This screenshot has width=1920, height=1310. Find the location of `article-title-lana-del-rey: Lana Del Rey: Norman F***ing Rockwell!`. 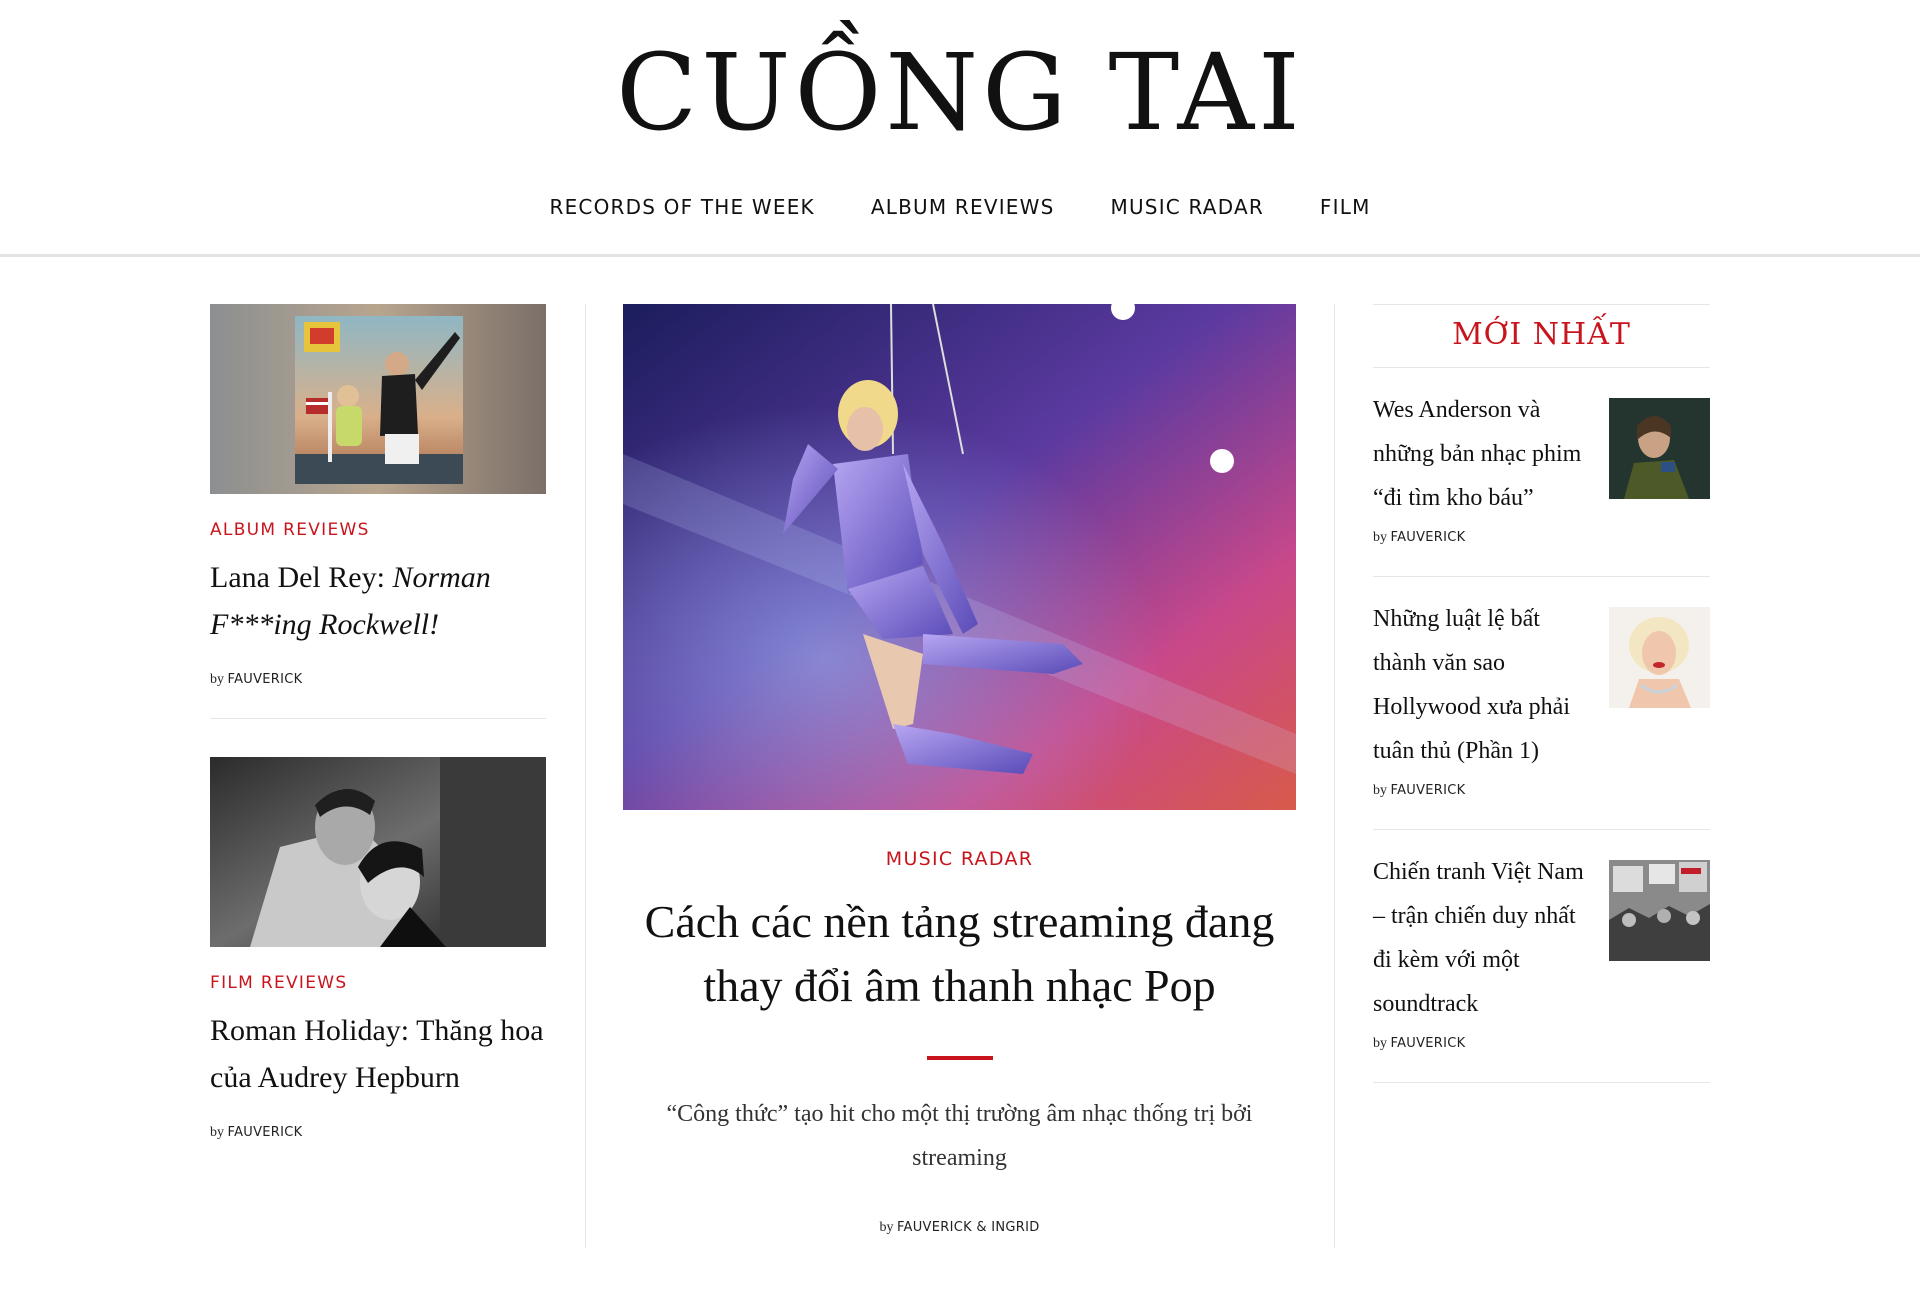

article-title-lana-del-rey: Lana Del Rey: Norman F***ing Rockwell! is located at coordinates (378, 601).